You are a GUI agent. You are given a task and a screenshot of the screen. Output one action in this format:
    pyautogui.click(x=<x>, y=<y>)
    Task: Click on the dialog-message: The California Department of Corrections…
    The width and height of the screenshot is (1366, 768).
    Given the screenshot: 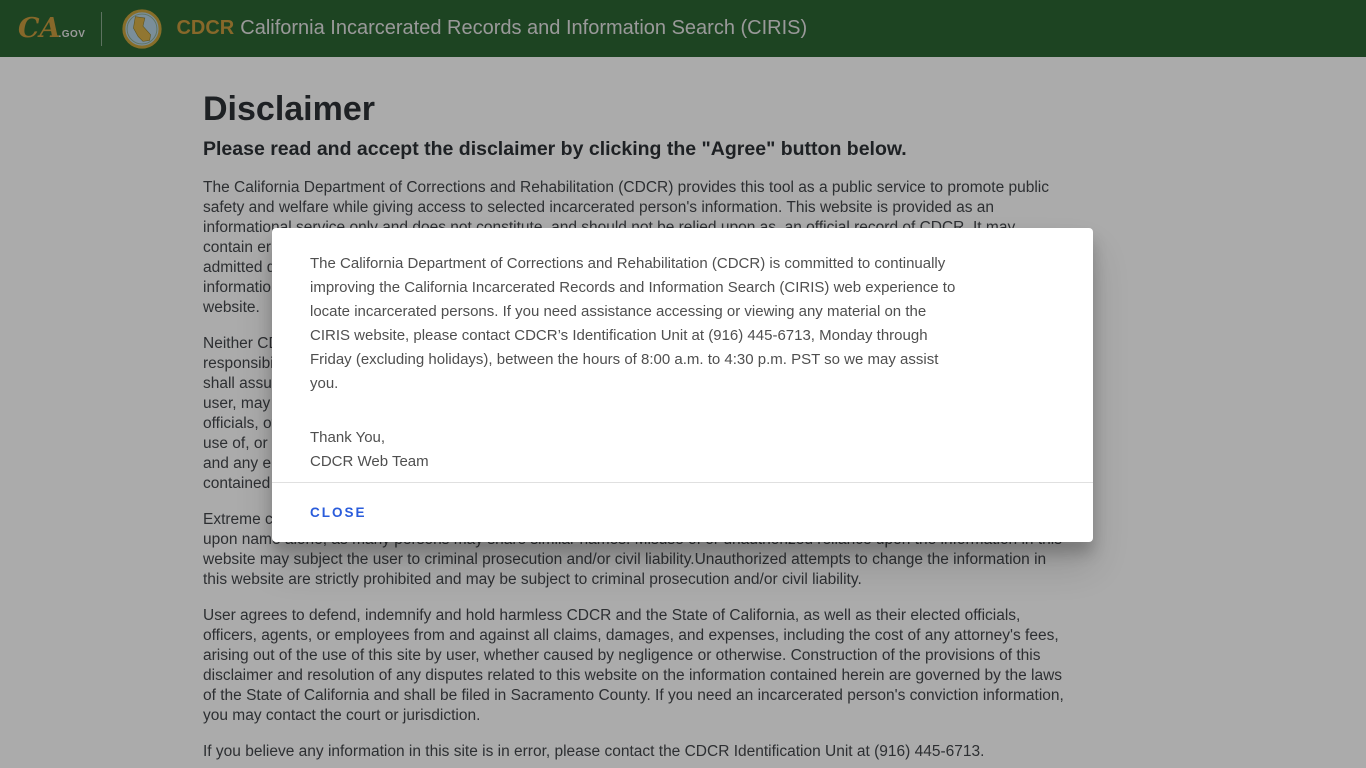 What is the action you would take?
    pyautogui.click(x=633, y=323)
    